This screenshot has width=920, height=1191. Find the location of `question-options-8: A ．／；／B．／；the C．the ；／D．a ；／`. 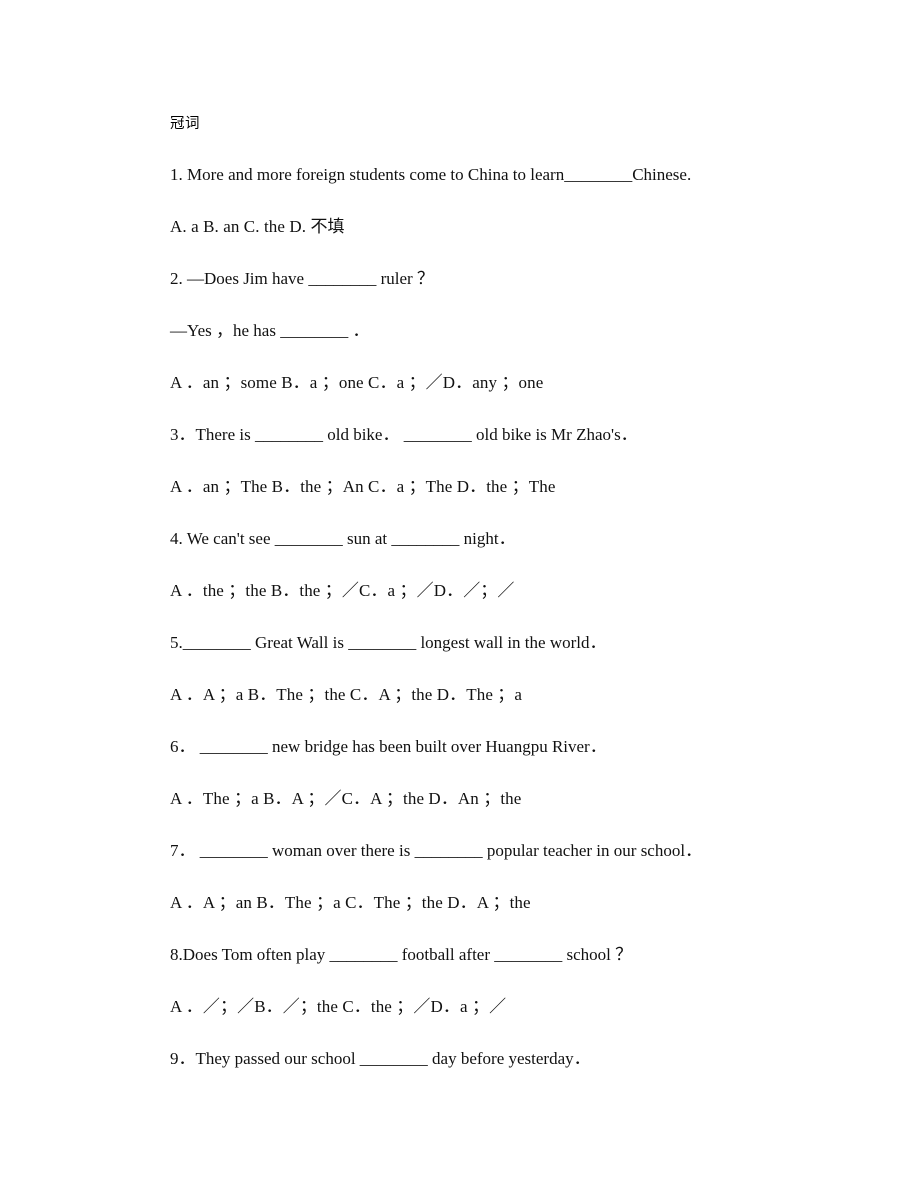

question-options-8: A ．／；／B．／；the C．the ；／D．a ；／ is located at coordinates (338, 1006).